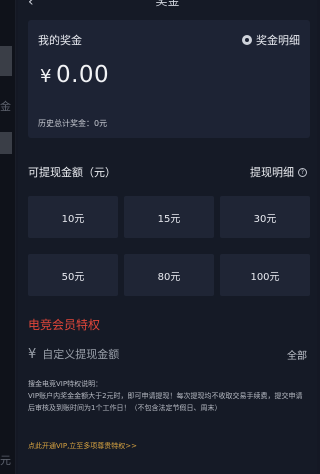 Image resolution: width=320 pixels, height=474 pixels. I want to click on history-label: 历史总计奖金：, so click(66, 123).